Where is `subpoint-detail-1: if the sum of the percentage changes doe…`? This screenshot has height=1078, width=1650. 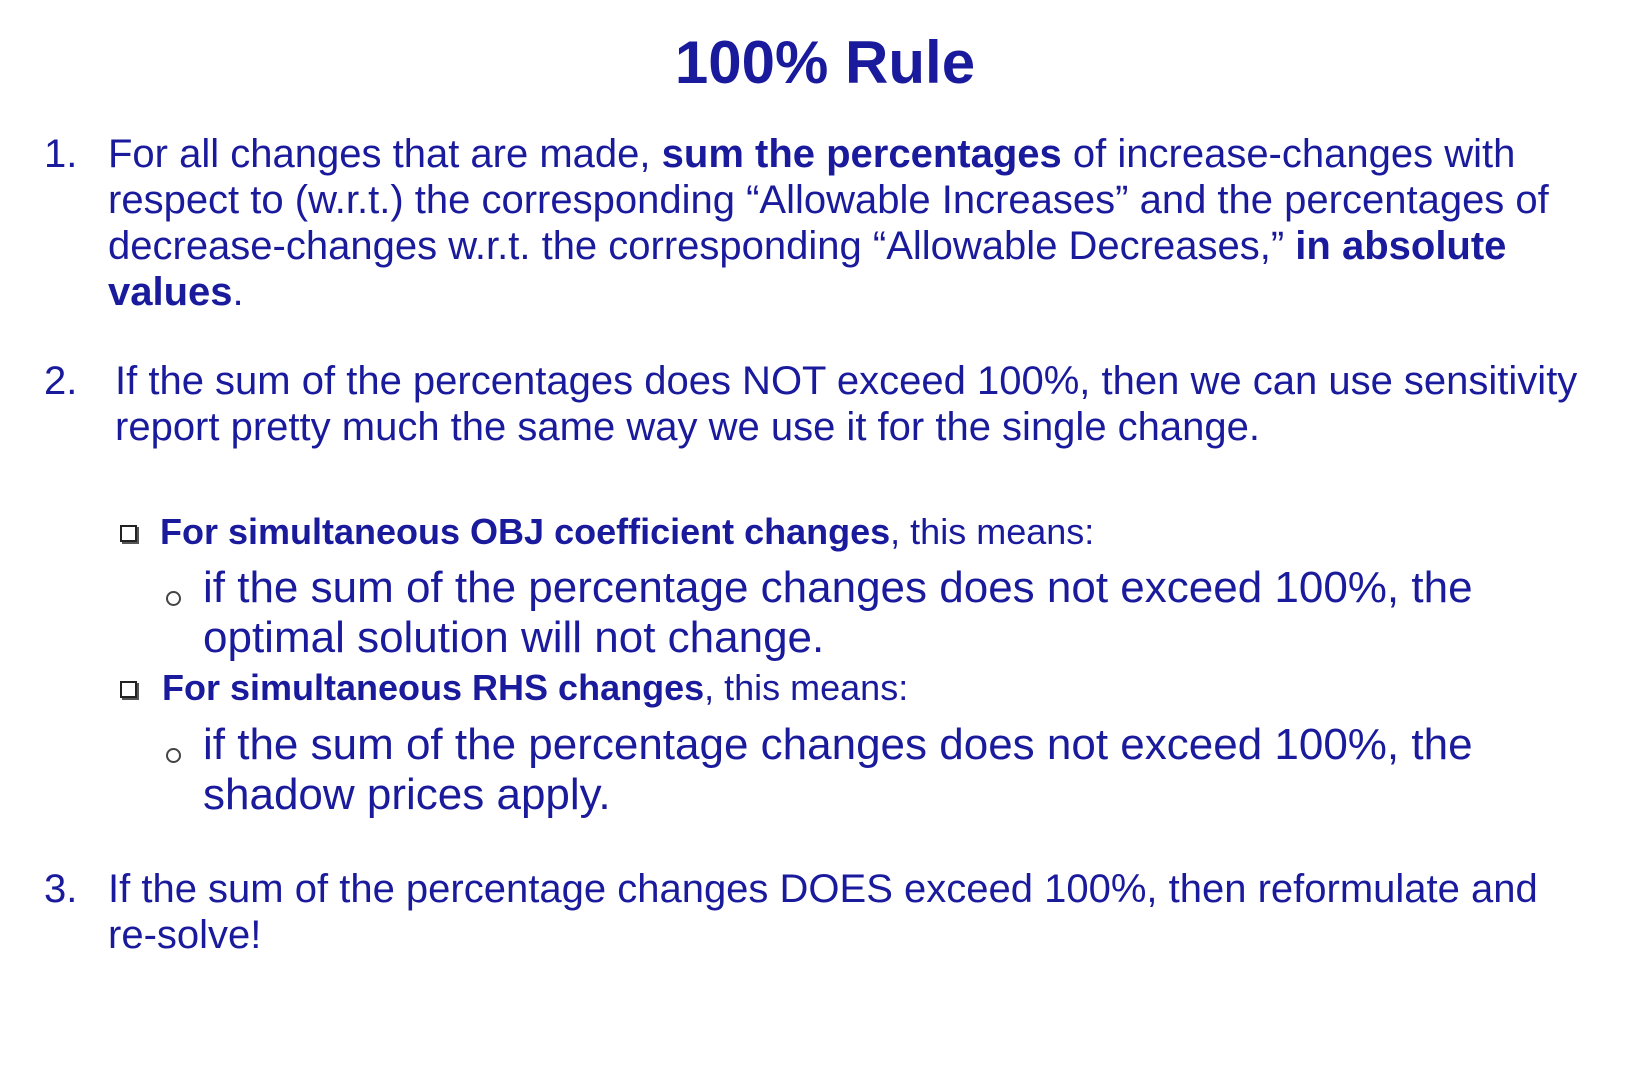
subpoint-detail-1: if the sum of the percentage changes doe… is located at coordinates (881, 613).